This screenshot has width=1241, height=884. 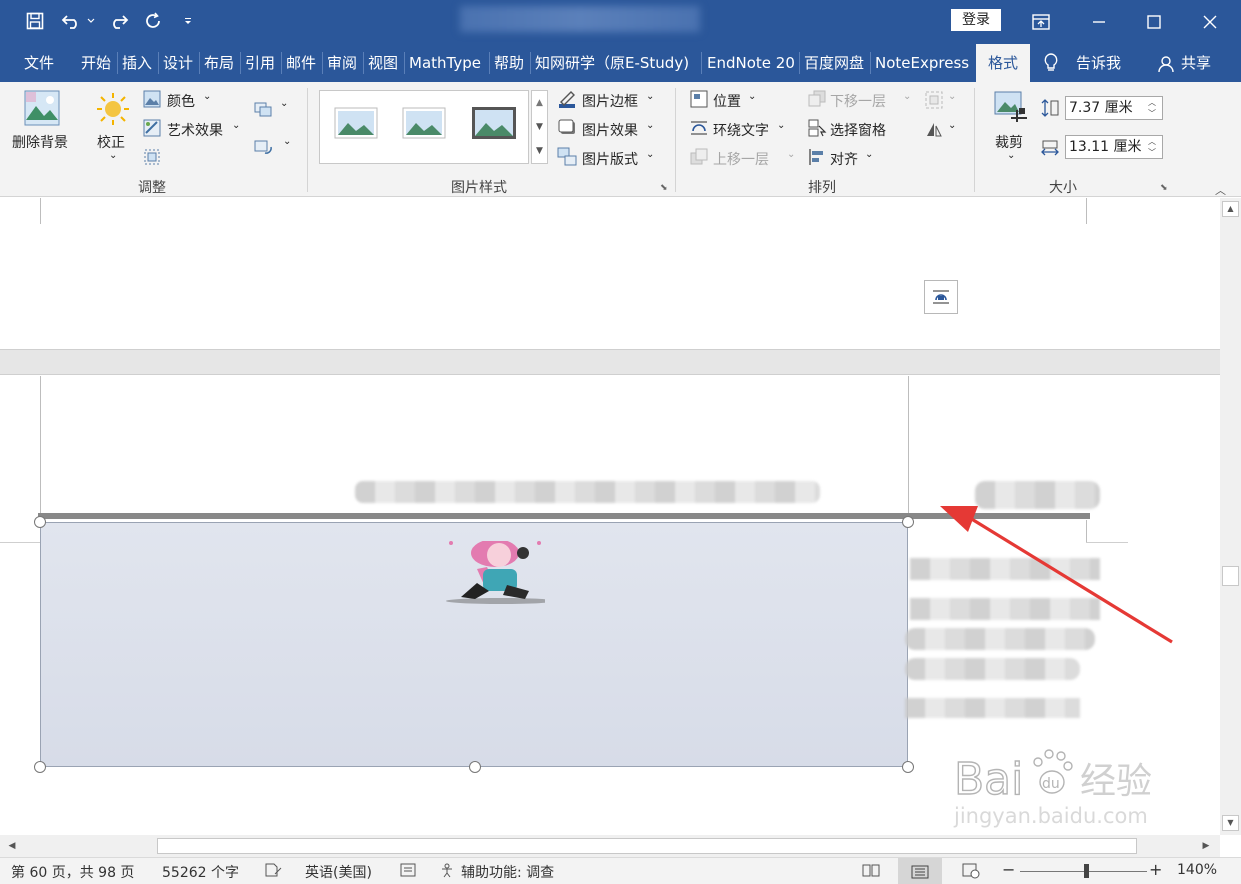 What do you see at coordinates (858, 130) in the screenshot?
I see `selection-pane-button: 选择窗格` at bounding box center [858, 130].